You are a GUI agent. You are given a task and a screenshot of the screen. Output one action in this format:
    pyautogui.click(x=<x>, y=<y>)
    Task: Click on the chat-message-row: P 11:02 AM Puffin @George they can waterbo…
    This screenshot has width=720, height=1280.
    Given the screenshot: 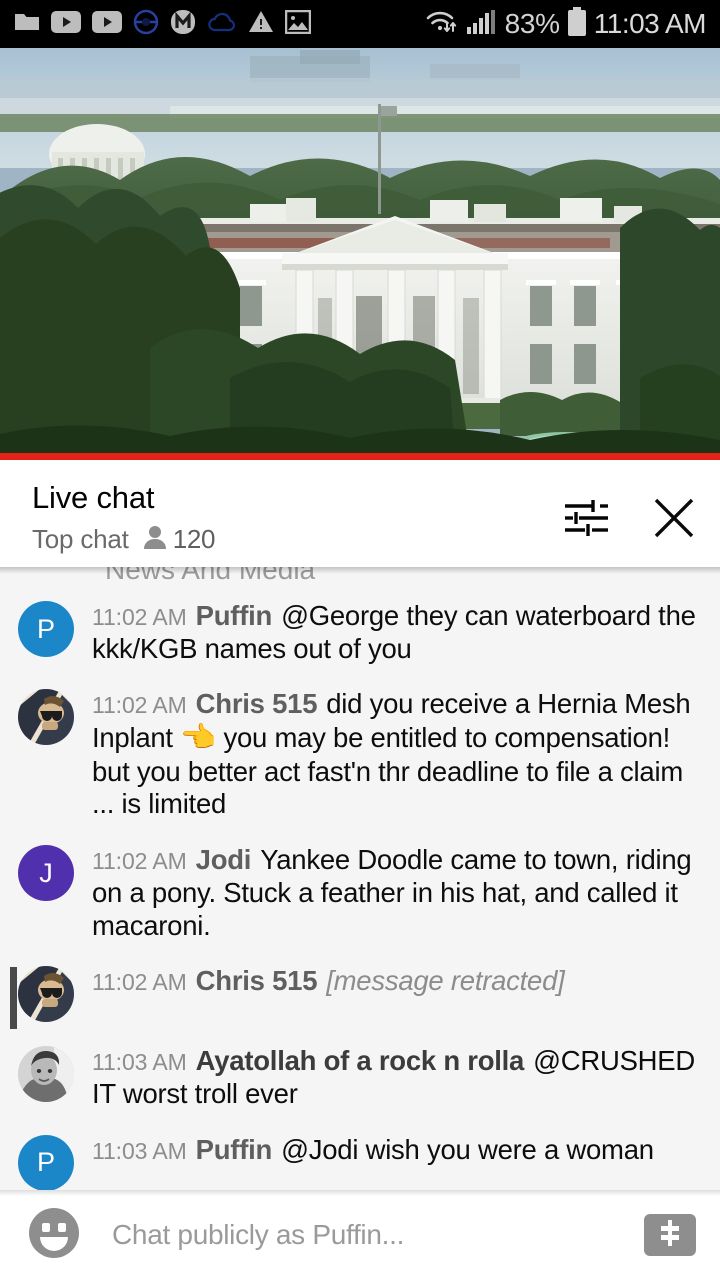 What is the action you would take?
    pyautogui.click(x=360, y=632)
    